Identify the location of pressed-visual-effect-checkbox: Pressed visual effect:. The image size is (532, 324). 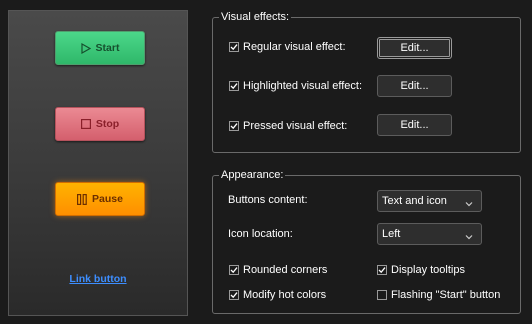
(288, 126).